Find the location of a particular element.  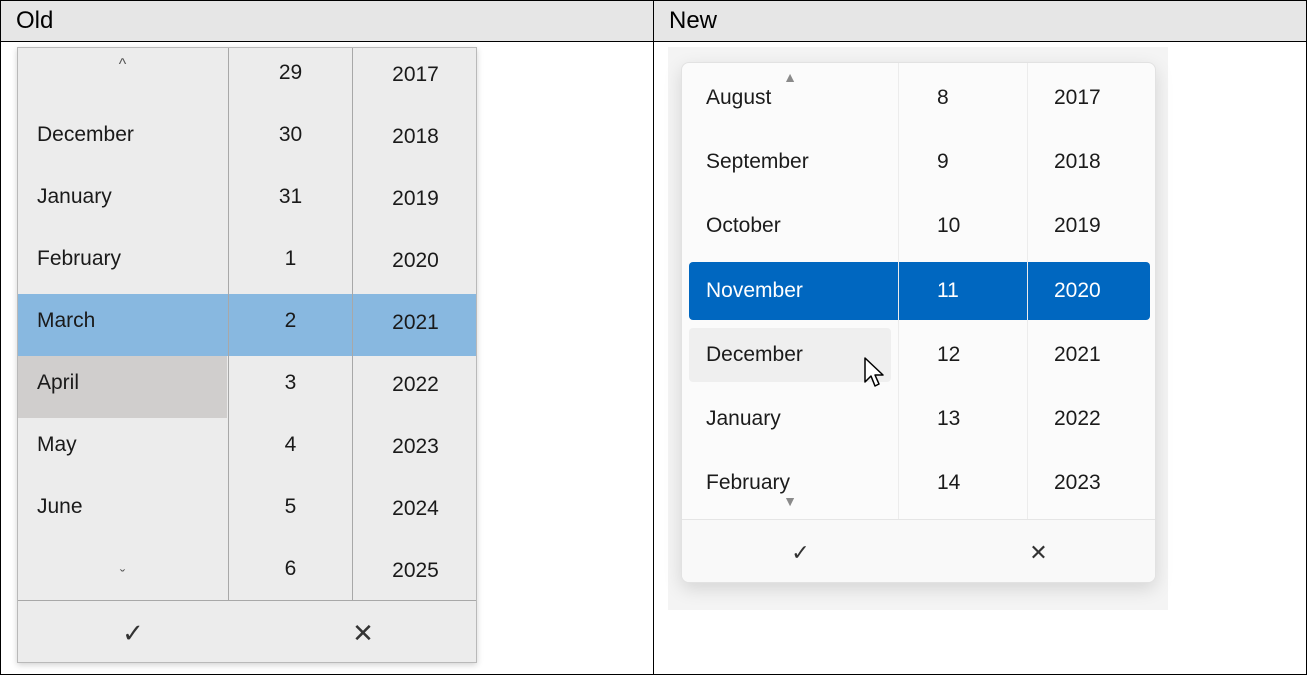

old-year-item: 2024 is located at coordinates (414, 509).